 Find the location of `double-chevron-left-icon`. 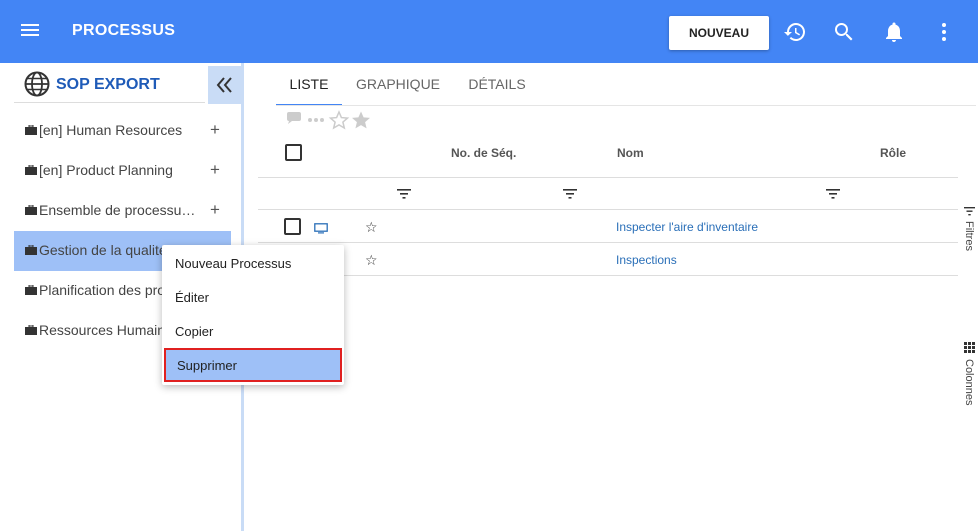

double-chevron-left-icon is located at coordinates (224, 85).